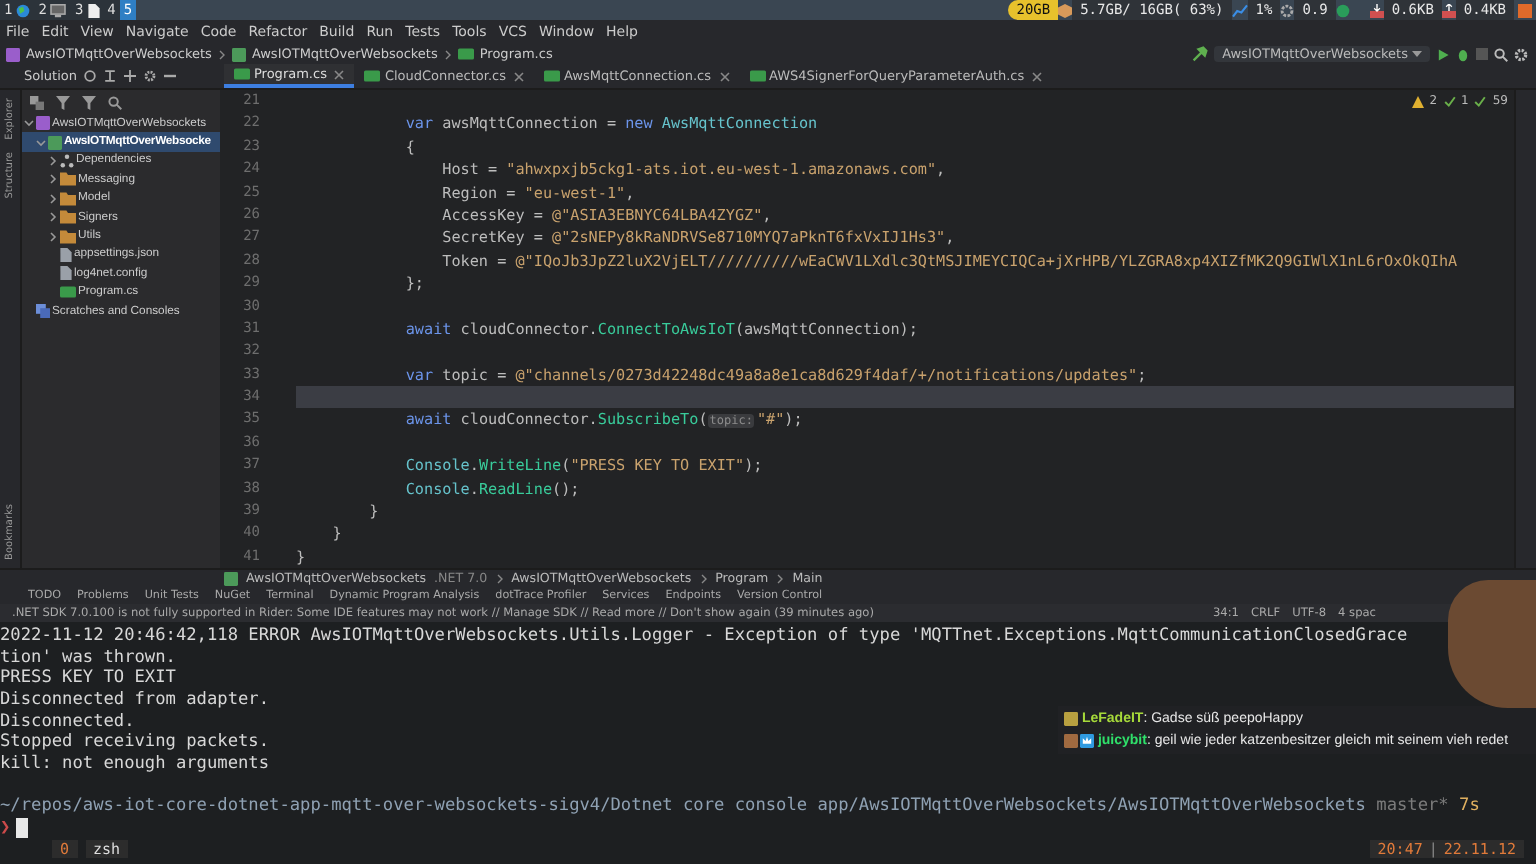 Image resolution: width=1536 pixels, height=864 pixels. Describe the element at coordinates (1492, 644) in the screenshot. I see `photo-placeholder` at that location.